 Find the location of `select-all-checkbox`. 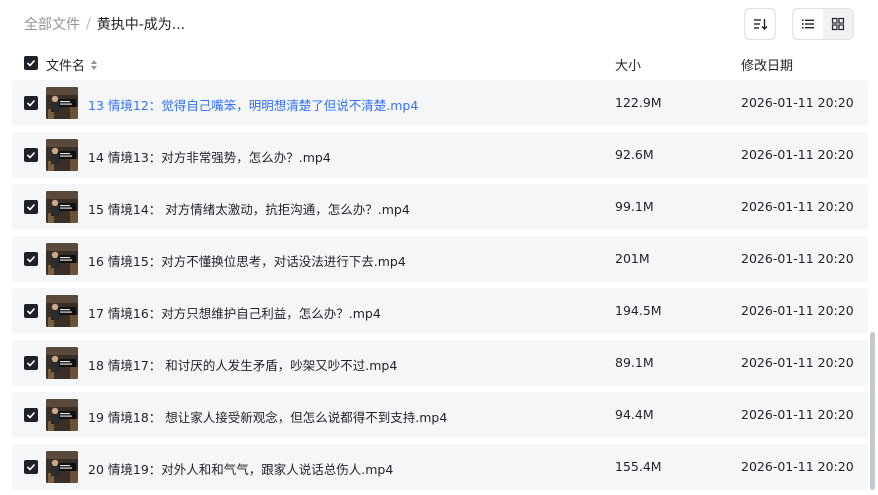

select-all-checkbox is located at coordinates (31, 63).